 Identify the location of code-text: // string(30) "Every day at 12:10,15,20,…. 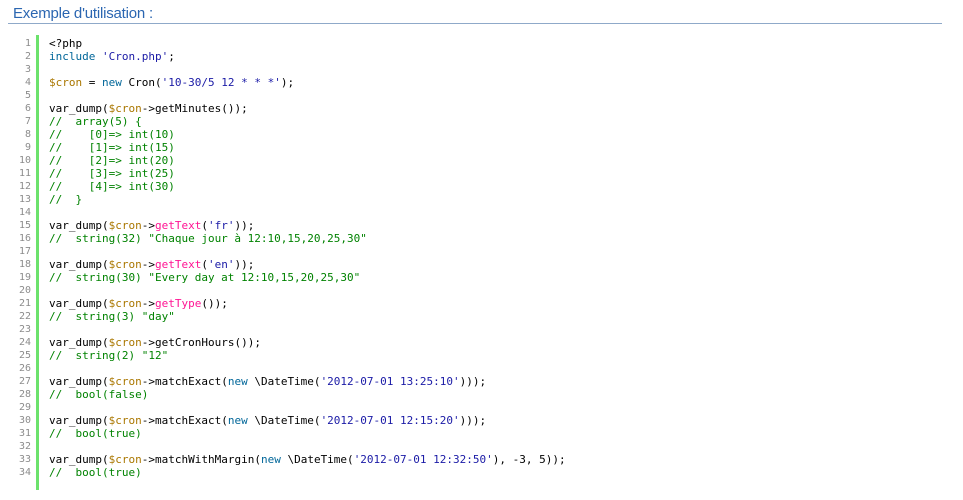
(198, 277).